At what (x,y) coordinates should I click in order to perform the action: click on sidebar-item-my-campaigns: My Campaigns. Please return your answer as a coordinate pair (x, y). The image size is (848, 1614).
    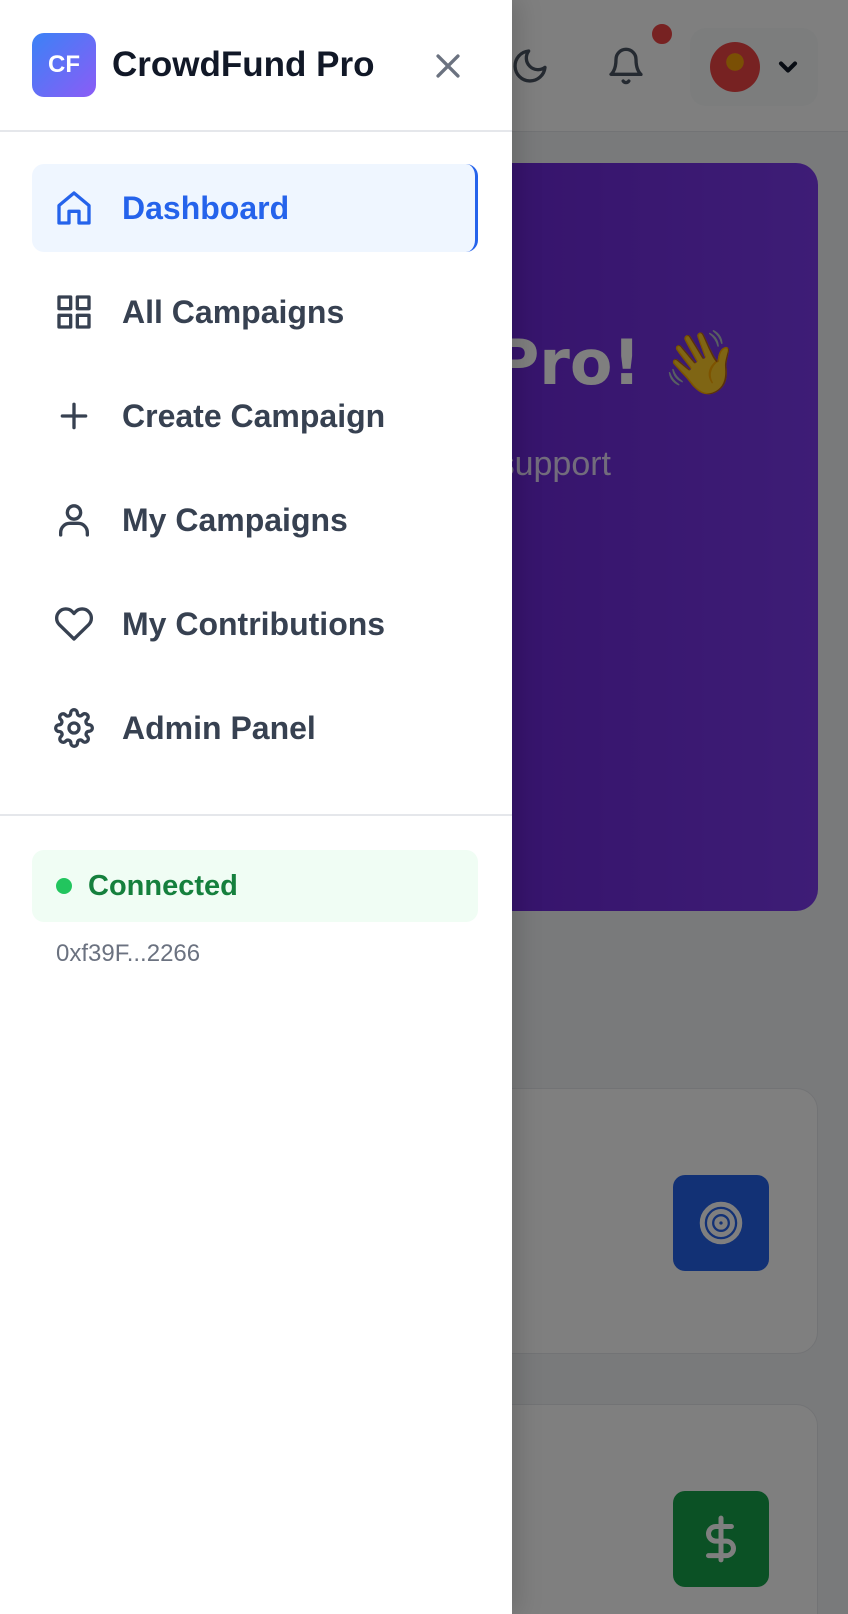
    Looking at the image, I should click on (255, 520).